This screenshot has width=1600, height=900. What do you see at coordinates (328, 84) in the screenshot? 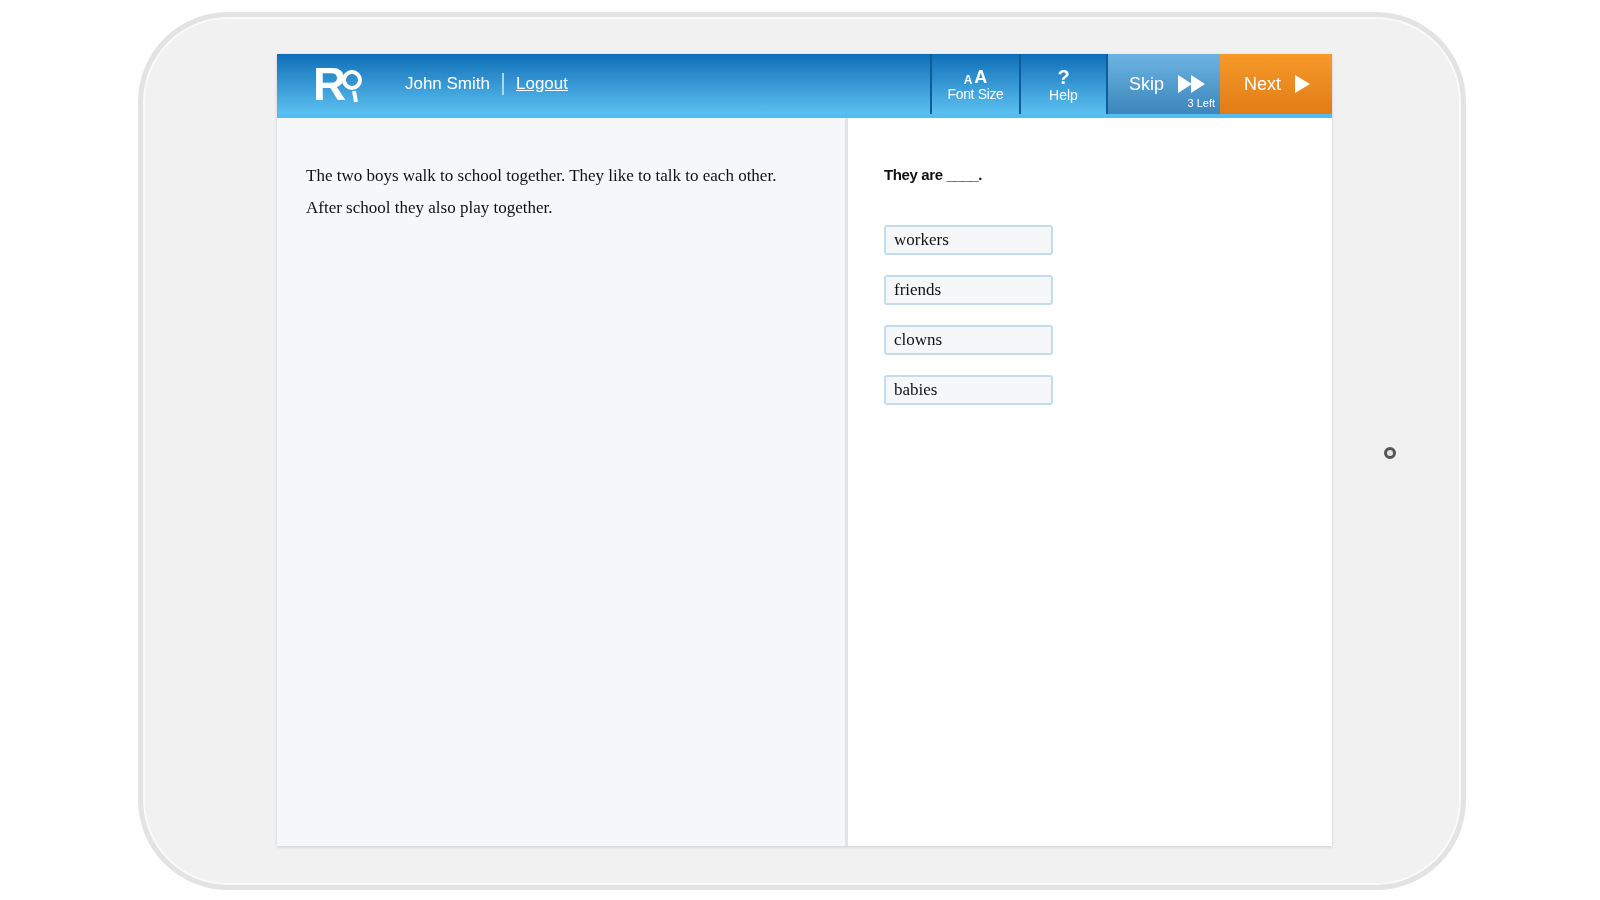
I see `logo-letter: R` at bounding box center [328, 84].